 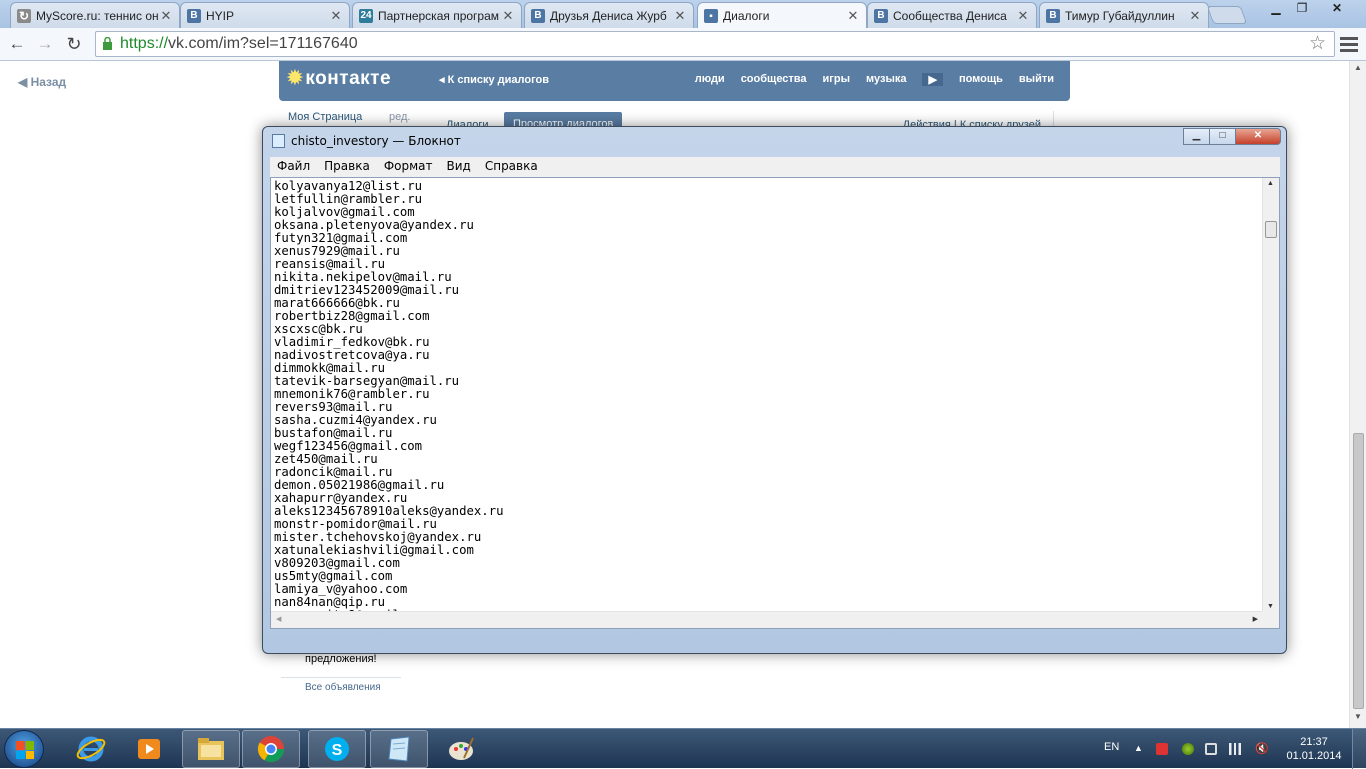 What do you see at coordinates (347, 167) in the screenshot?
I see `menu-edit: Правка` at bounding box center [347, 167].